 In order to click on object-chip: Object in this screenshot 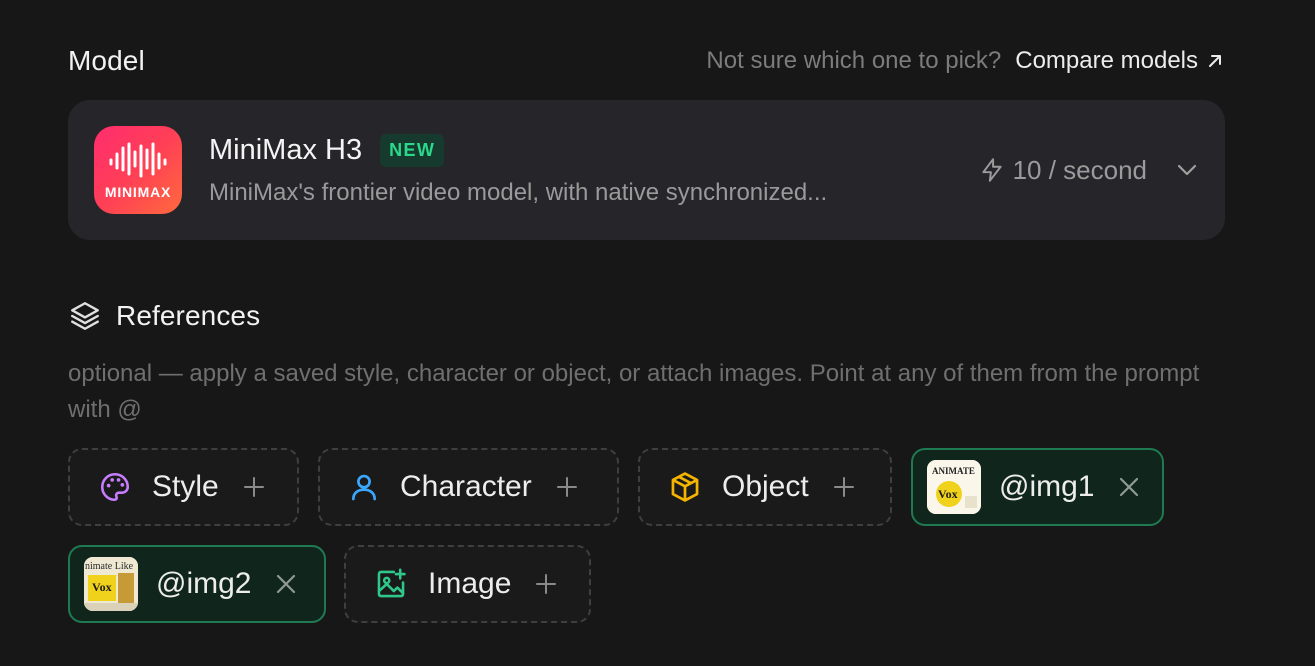, I will do `click(765, 487)`.